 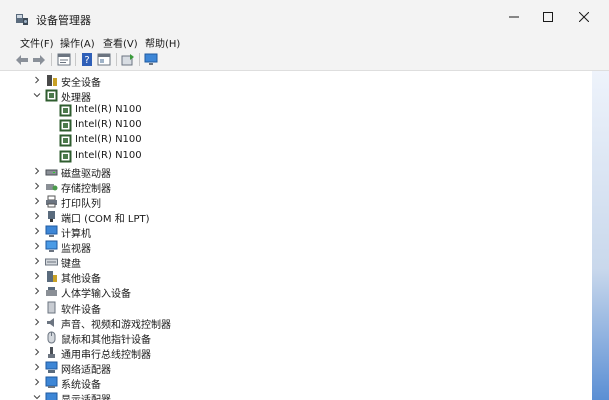 What do you see at coordinates (296, 202) in the screenshot?
I see `tree-category-row: 打印队列` at bounding box center [296, 202].